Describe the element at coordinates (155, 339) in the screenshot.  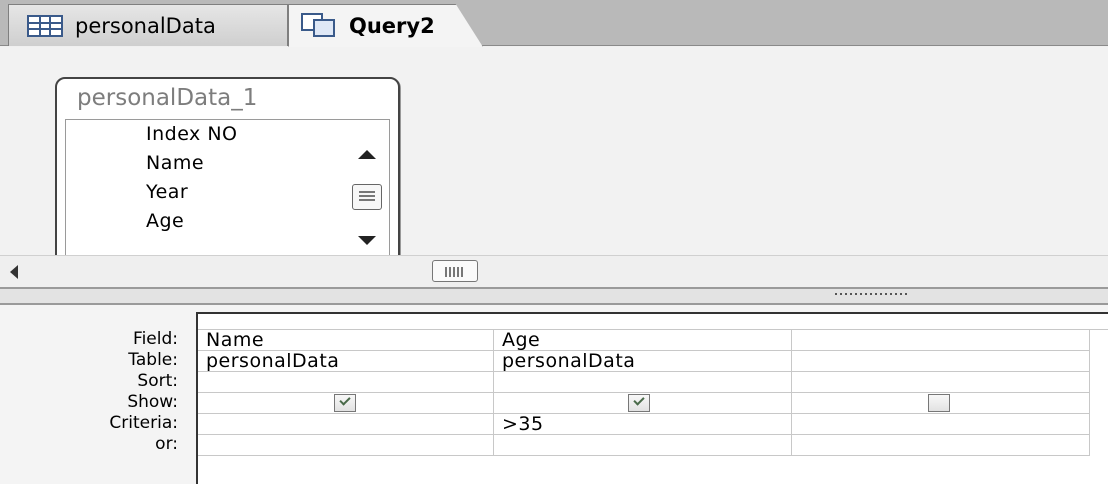
I see `row-label-field: Field:` at that location.